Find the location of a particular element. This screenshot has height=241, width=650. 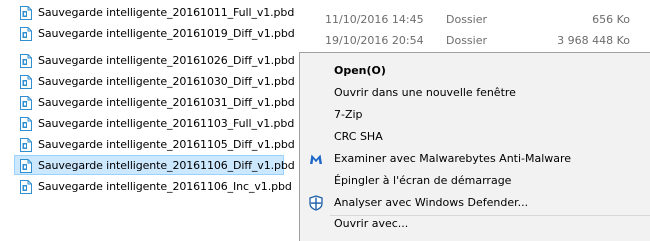

menu-item-label: Épingler à l'écran de démarrage is located at coordinates (423, 180).